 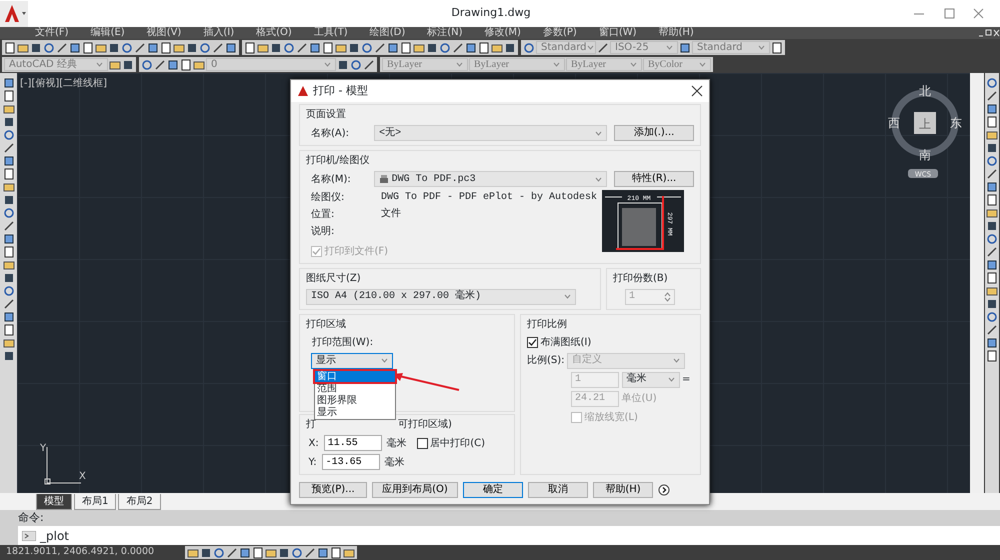 I want to click on dialog-button: 帮助(H), so click(x=623, y=490).